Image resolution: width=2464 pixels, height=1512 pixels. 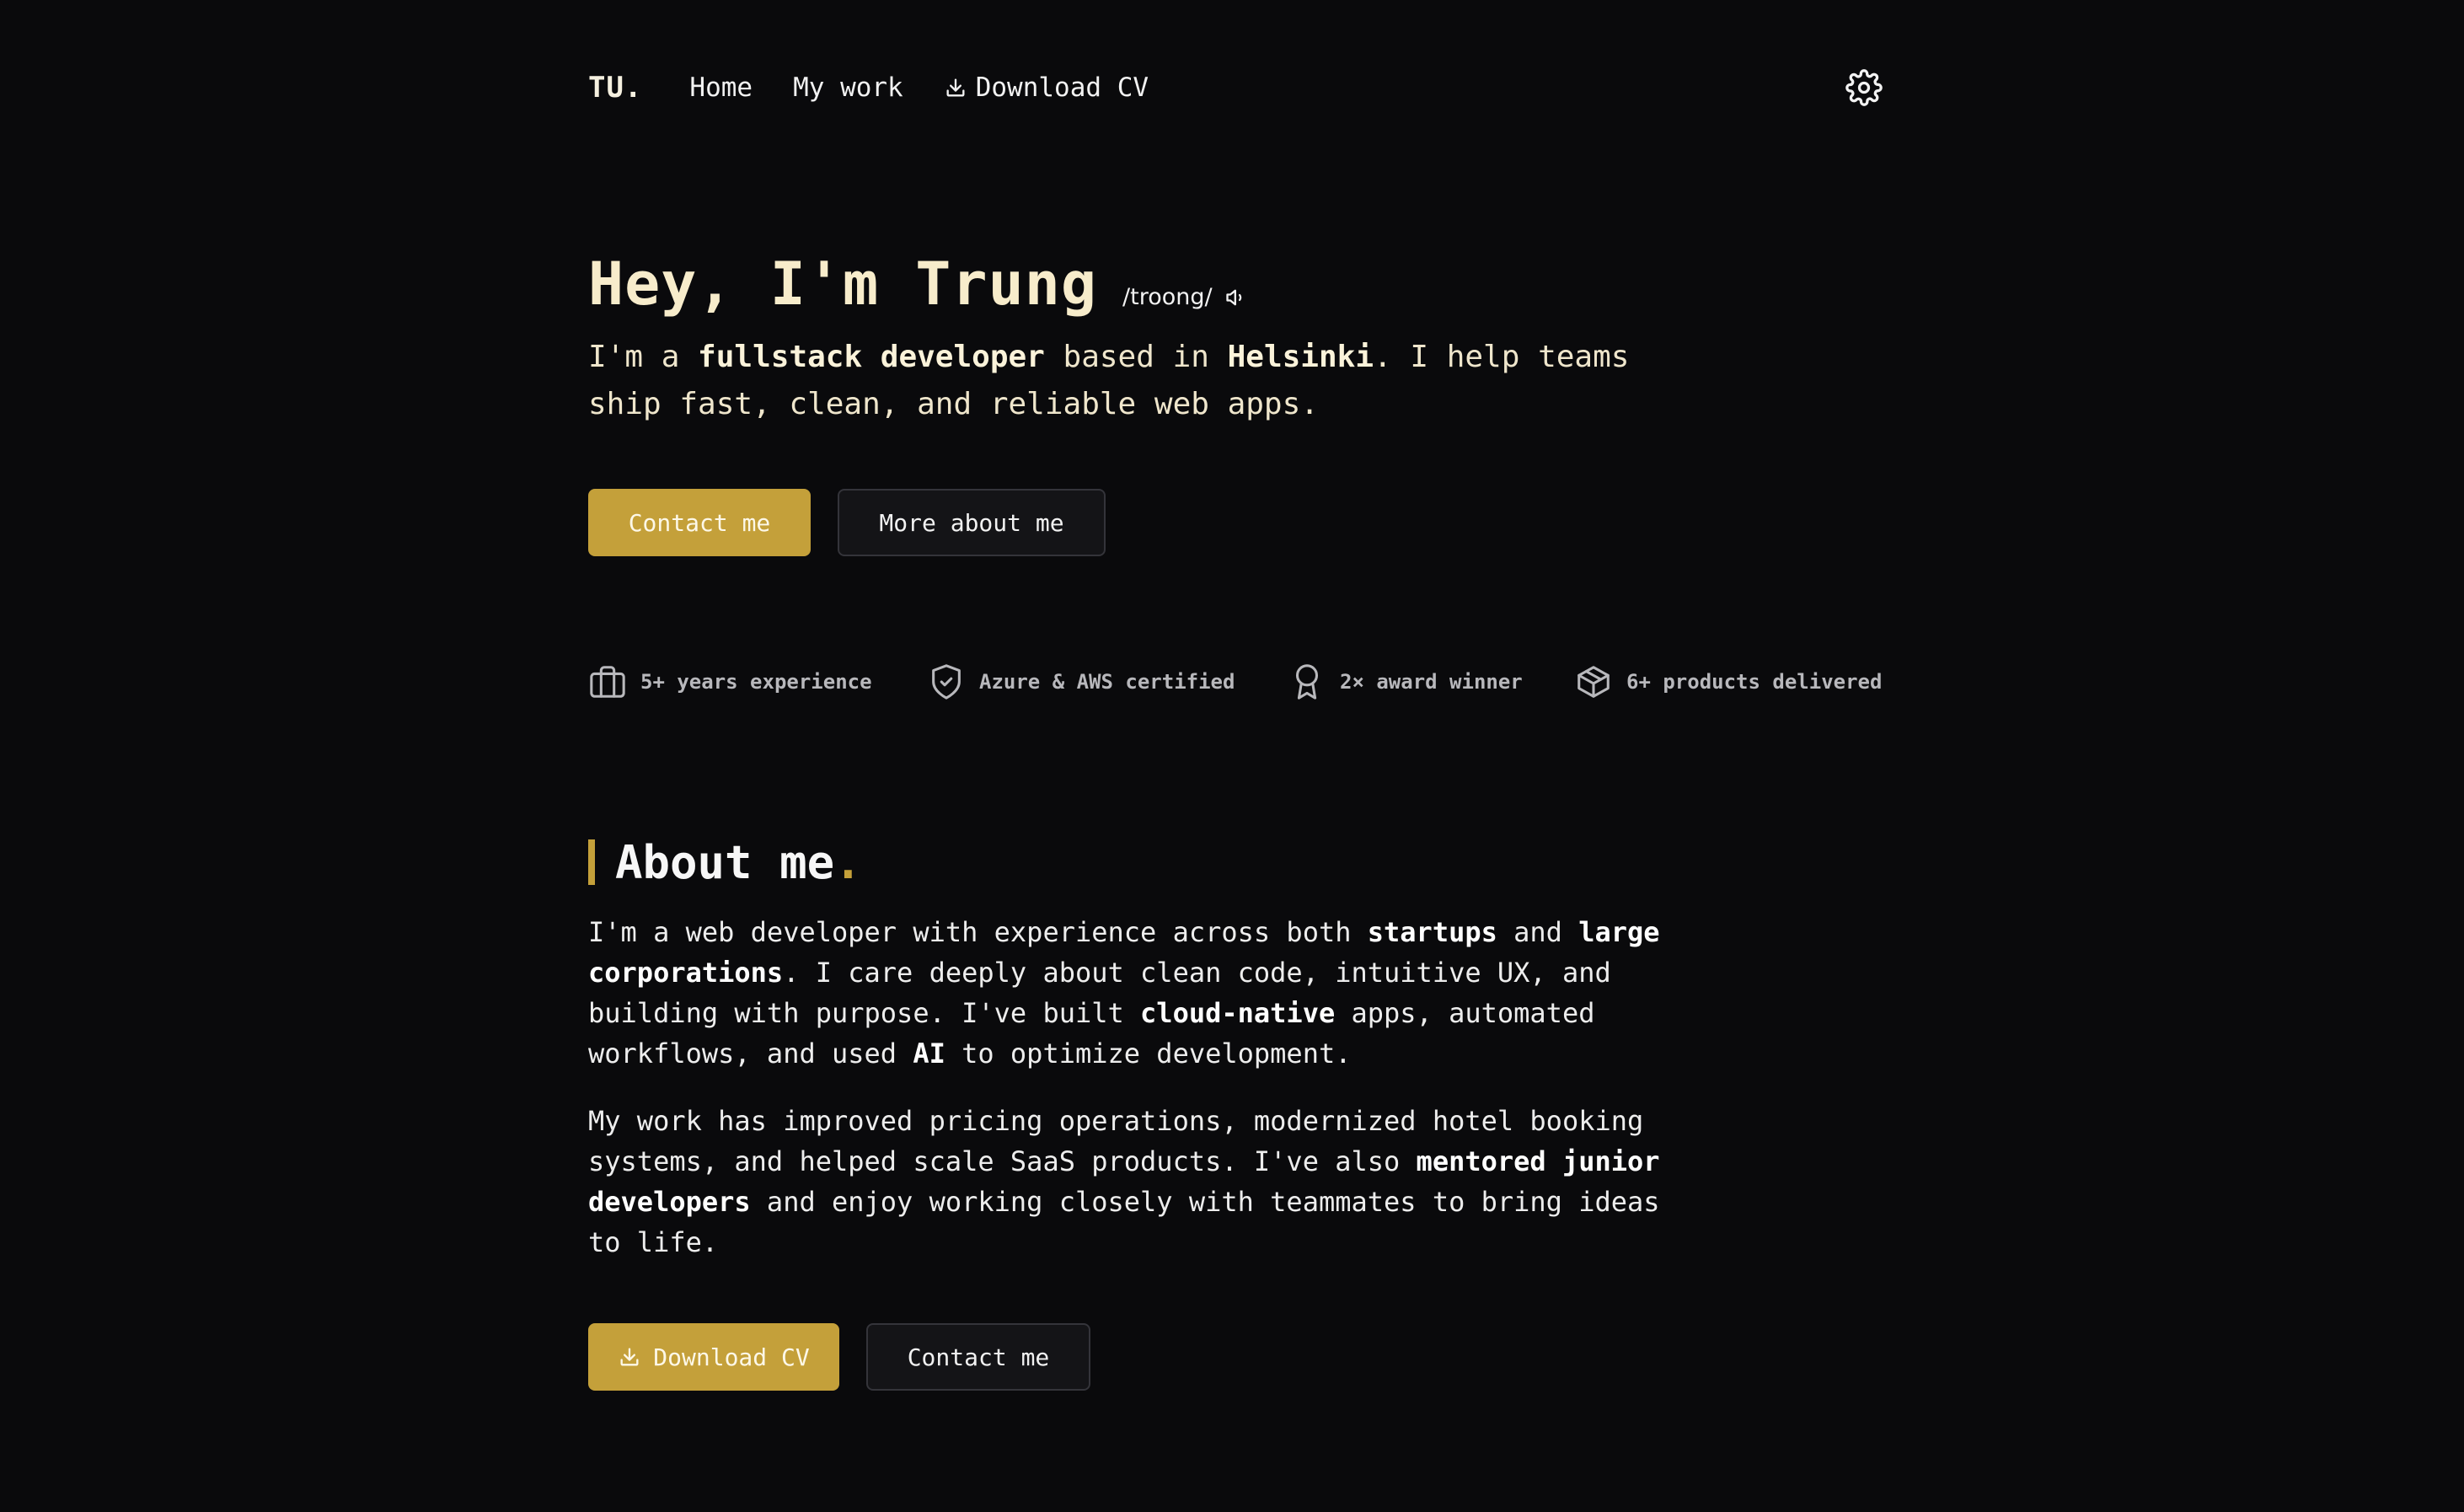 What do you see at coordinates (1301, 357) in the screenshot?
I see `hero-city: Helsinki` at bounding box center [1301, 357].